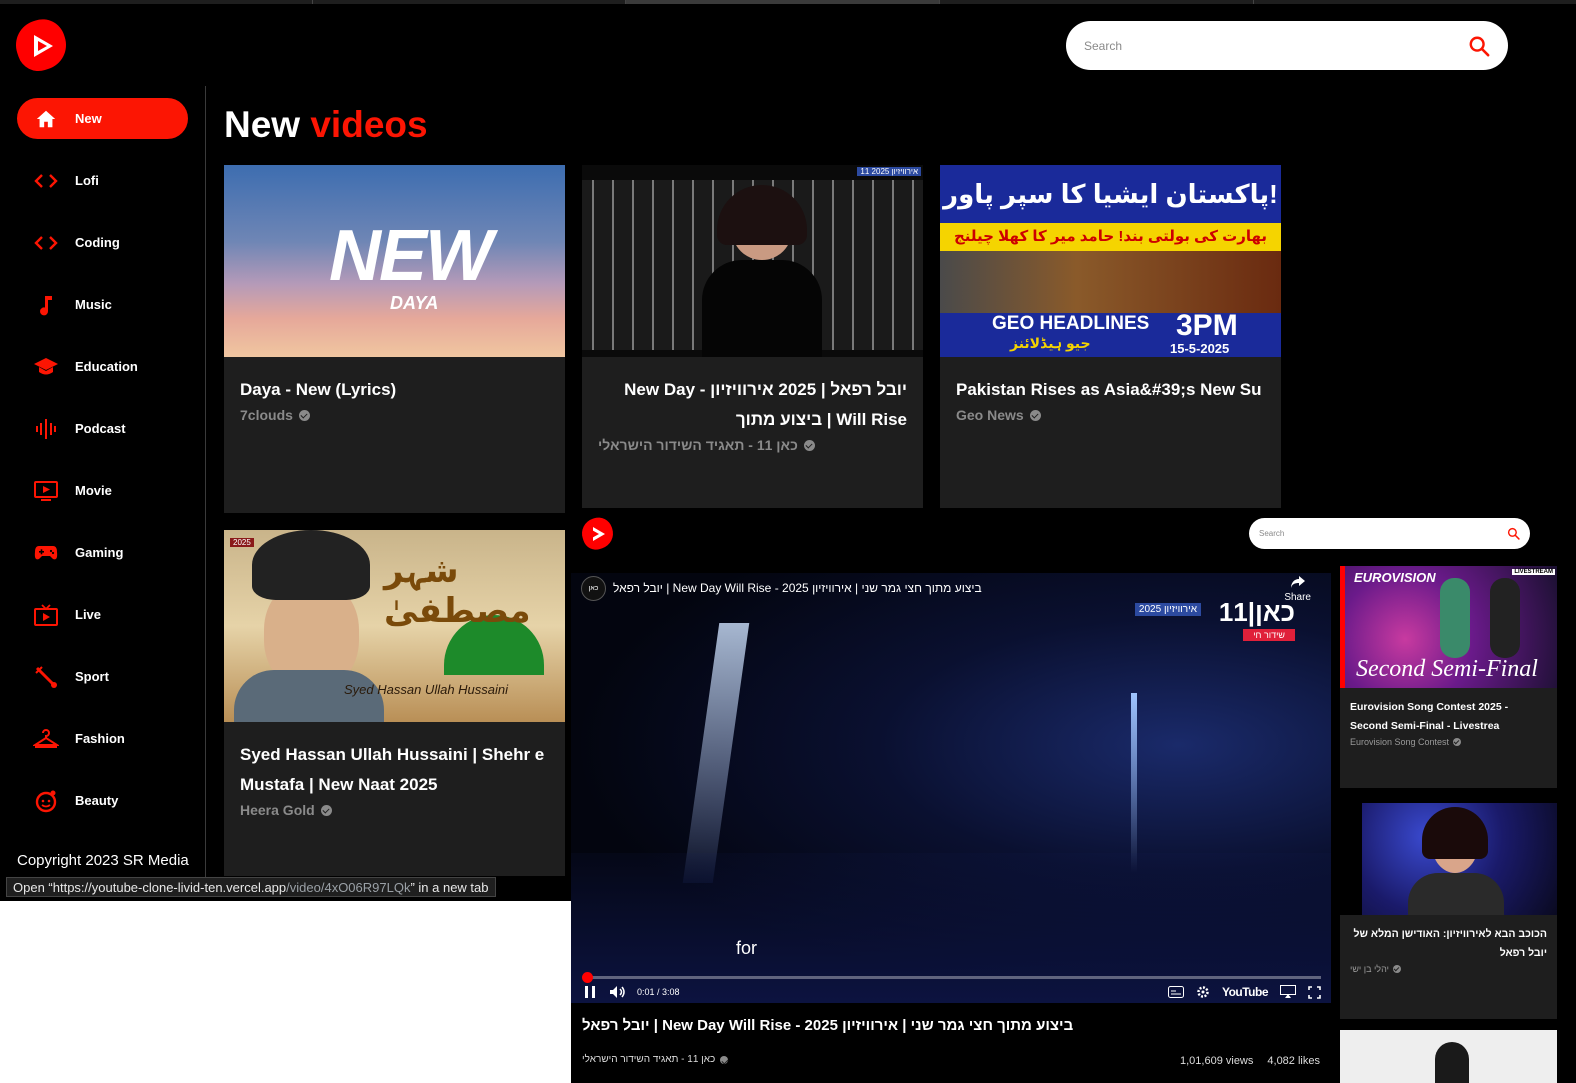 This screenshot has width=1576, height=1083. What do you see at coordinates (1203, 992) in the screenshot?
I see `settings-icon` at bounding box center [1203, 992].